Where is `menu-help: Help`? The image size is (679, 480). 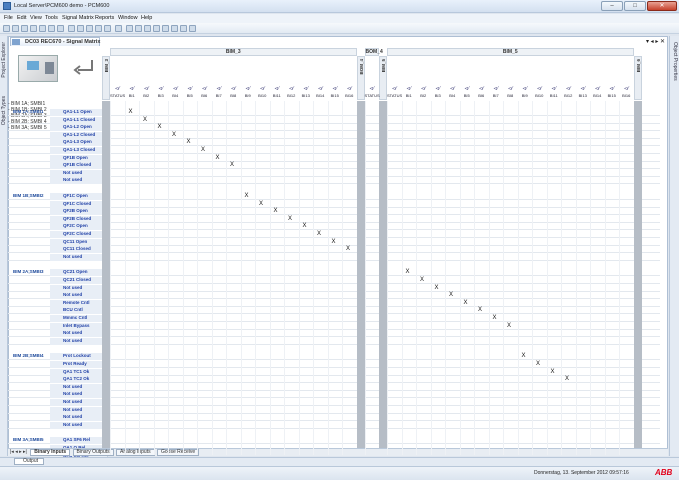
menu-help: Help is located at coordinates (146, 18).